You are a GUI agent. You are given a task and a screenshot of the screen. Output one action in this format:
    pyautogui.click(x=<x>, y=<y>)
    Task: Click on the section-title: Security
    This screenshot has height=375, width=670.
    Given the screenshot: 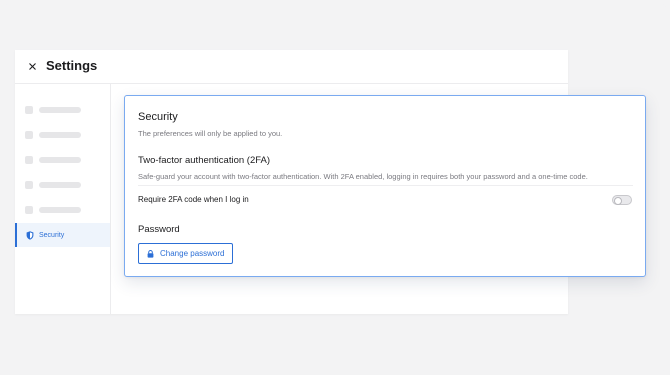 What is the action you would take?
    pyautogui.click(x=158, y=117)
    